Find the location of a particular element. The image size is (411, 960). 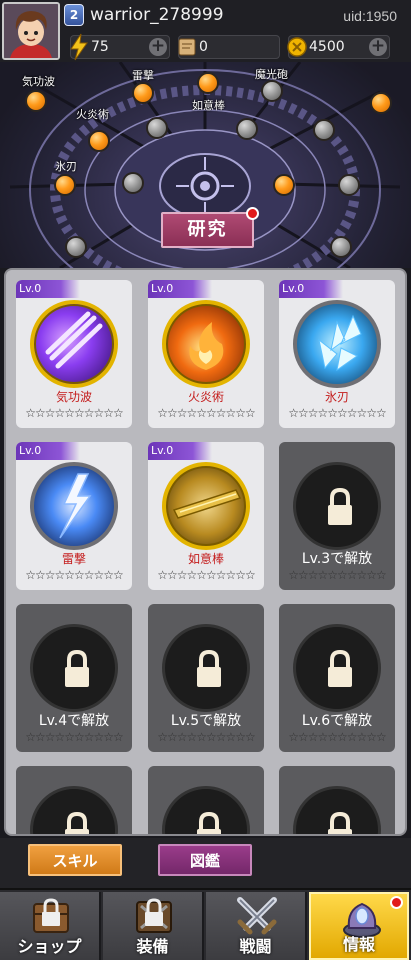

locked-skill-card-lv4: Lv.4で解放 ☆☆☆☆☆☆☆☆☆☆ is located at coordinates (74, 678).